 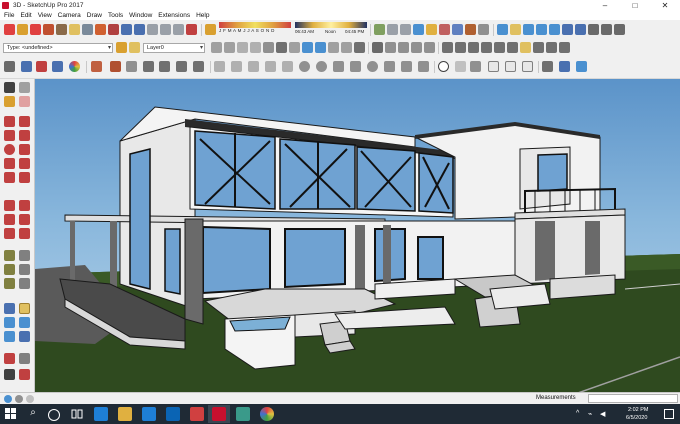 I want to click on eraser-icon, so click(x=24, y=101).